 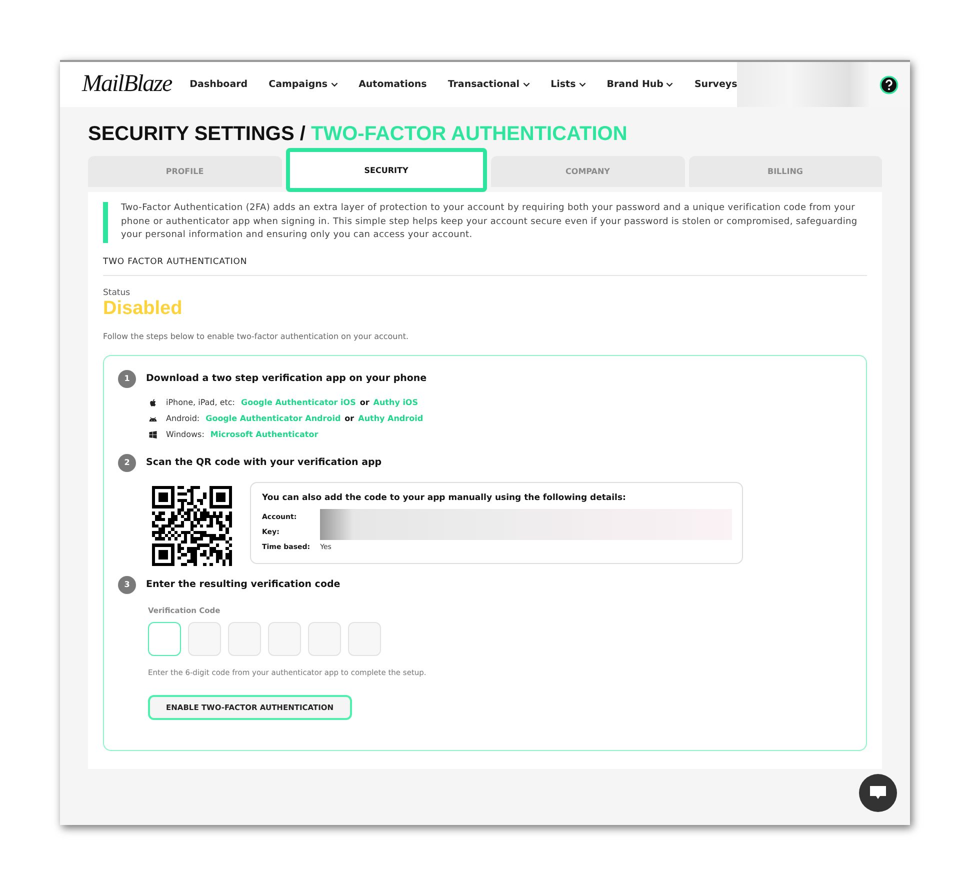 I want to click on step-number: 2, so click(x=127, y=463).